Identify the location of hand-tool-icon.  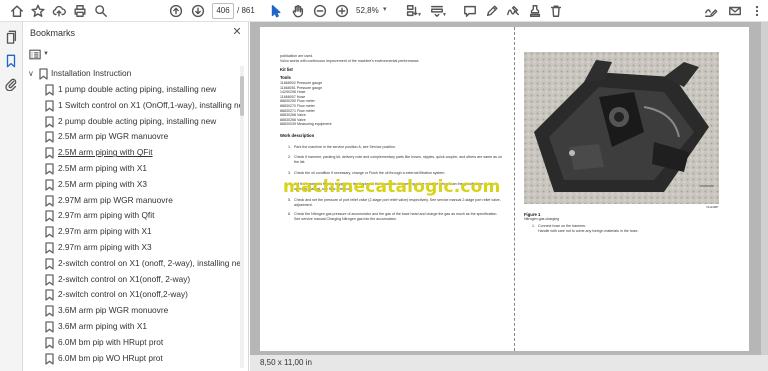
(298, 11).